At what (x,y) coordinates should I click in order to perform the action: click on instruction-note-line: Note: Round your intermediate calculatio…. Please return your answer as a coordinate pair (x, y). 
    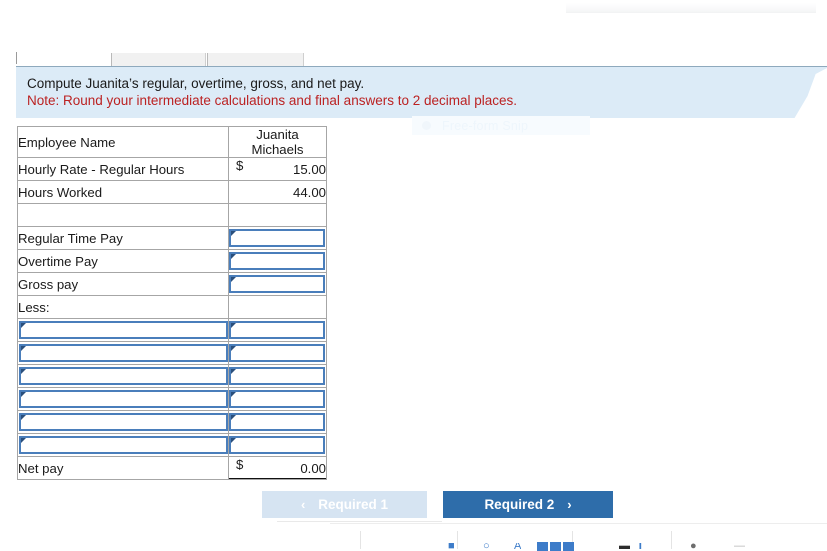
    Looking at the image, I should click on (272, 100).